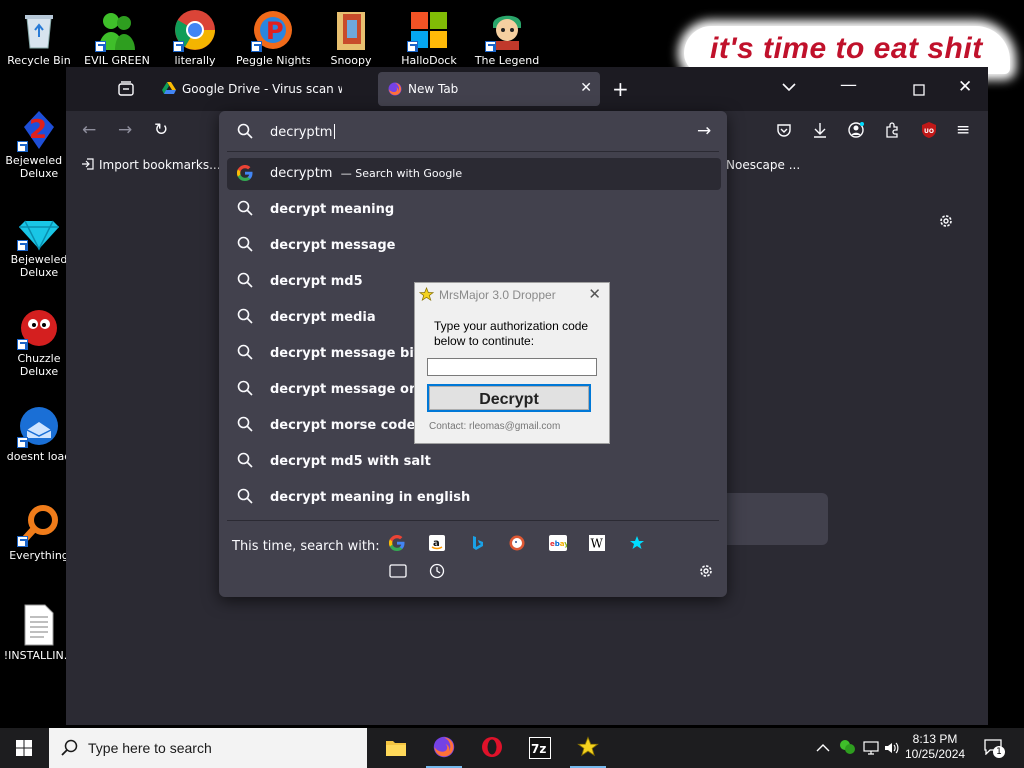 This screenshot has width=1024, height=768. What do you see at coordinates (586, 88) in the screenshot?
I see `close-tab-icon: ✕` at bounding box center [586, 88].